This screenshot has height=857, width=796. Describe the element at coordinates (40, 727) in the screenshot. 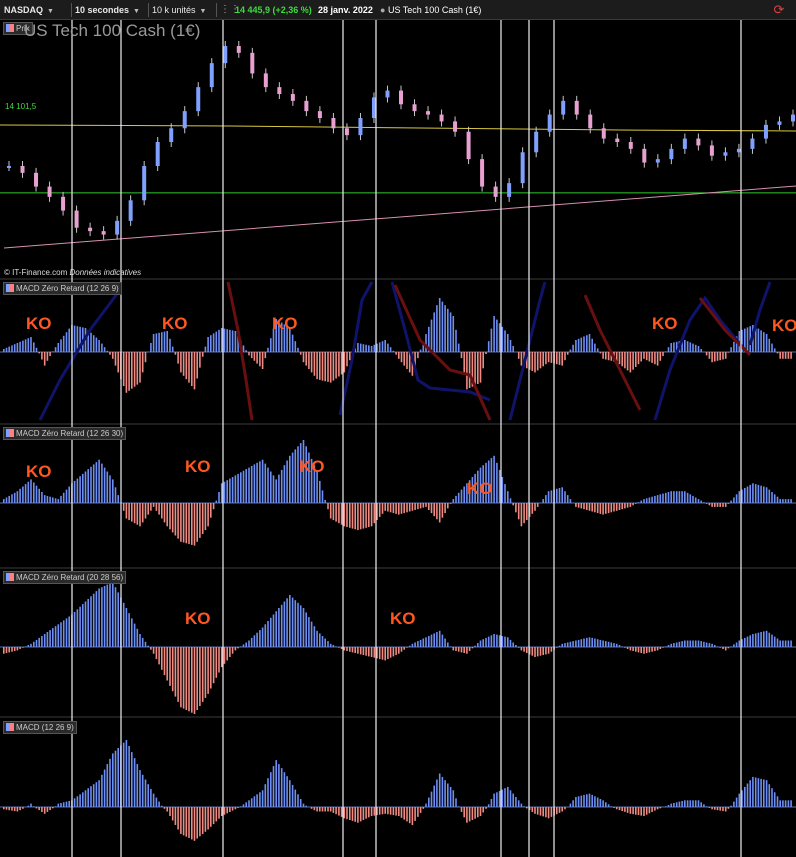

I see `panel-title-4: MACD (12 26 9)` at that location.